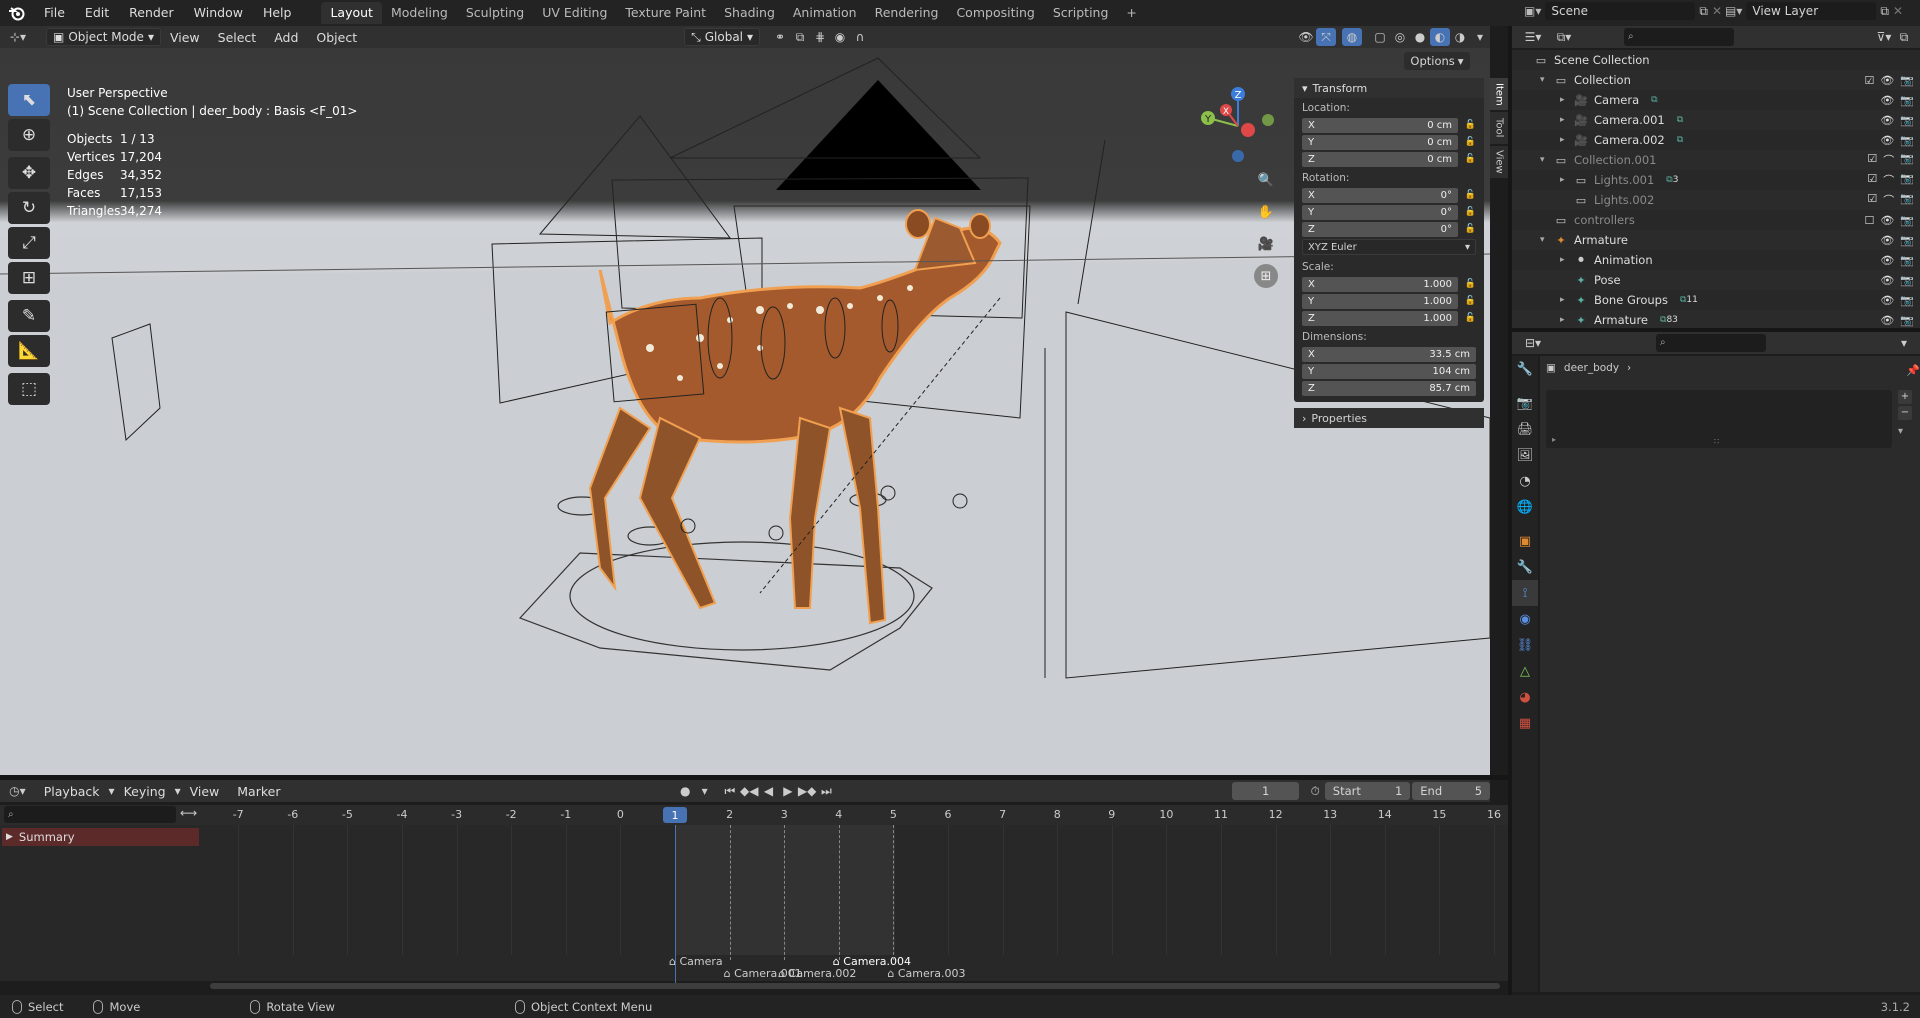  What do you see at coordinates (1525, 593) in the screenshot?
I see `particles-icon: ⟟` at bounding box center [1525, 593].